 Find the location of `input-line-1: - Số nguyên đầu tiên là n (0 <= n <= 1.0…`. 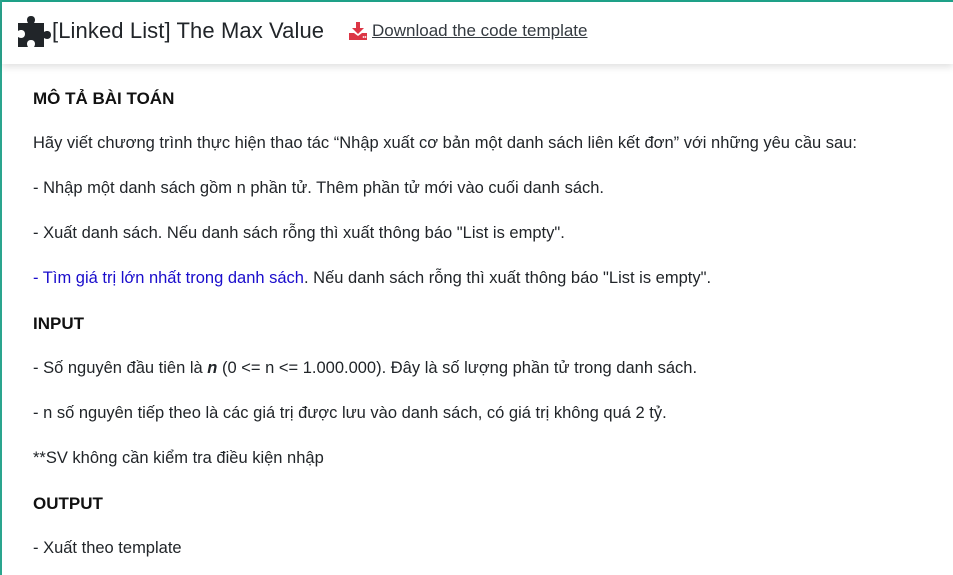

input-line-1: - Số nguyên đầu tiên là n (0 <= n <= 1.0… is located at coordinates (365, 368).